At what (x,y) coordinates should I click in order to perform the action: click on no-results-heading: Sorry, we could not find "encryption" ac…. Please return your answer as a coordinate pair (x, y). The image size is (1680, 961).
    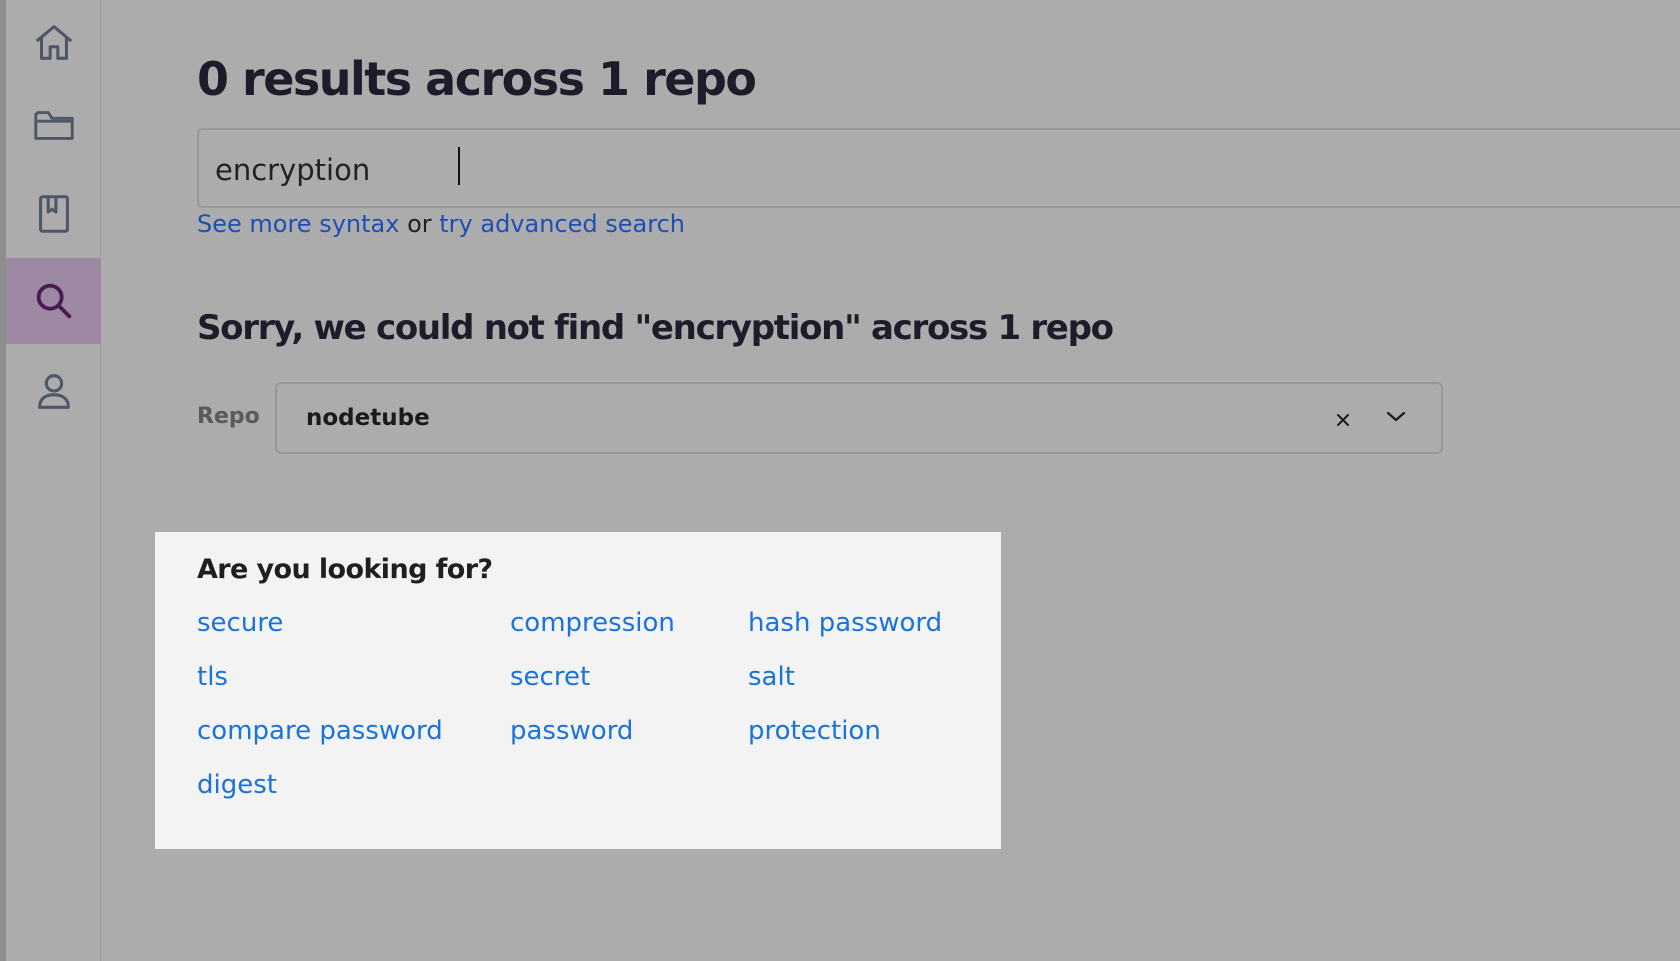
    Looking at the image, I should click on (655, 328).